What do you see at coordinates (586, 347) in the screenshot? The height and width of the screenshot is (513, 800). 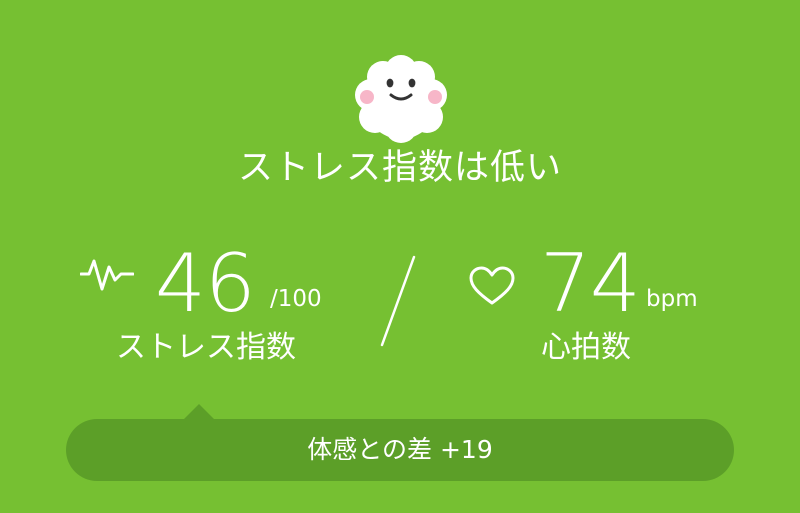 I see `heart-rate-label: 心拍数` at bounding box center [586, 347].